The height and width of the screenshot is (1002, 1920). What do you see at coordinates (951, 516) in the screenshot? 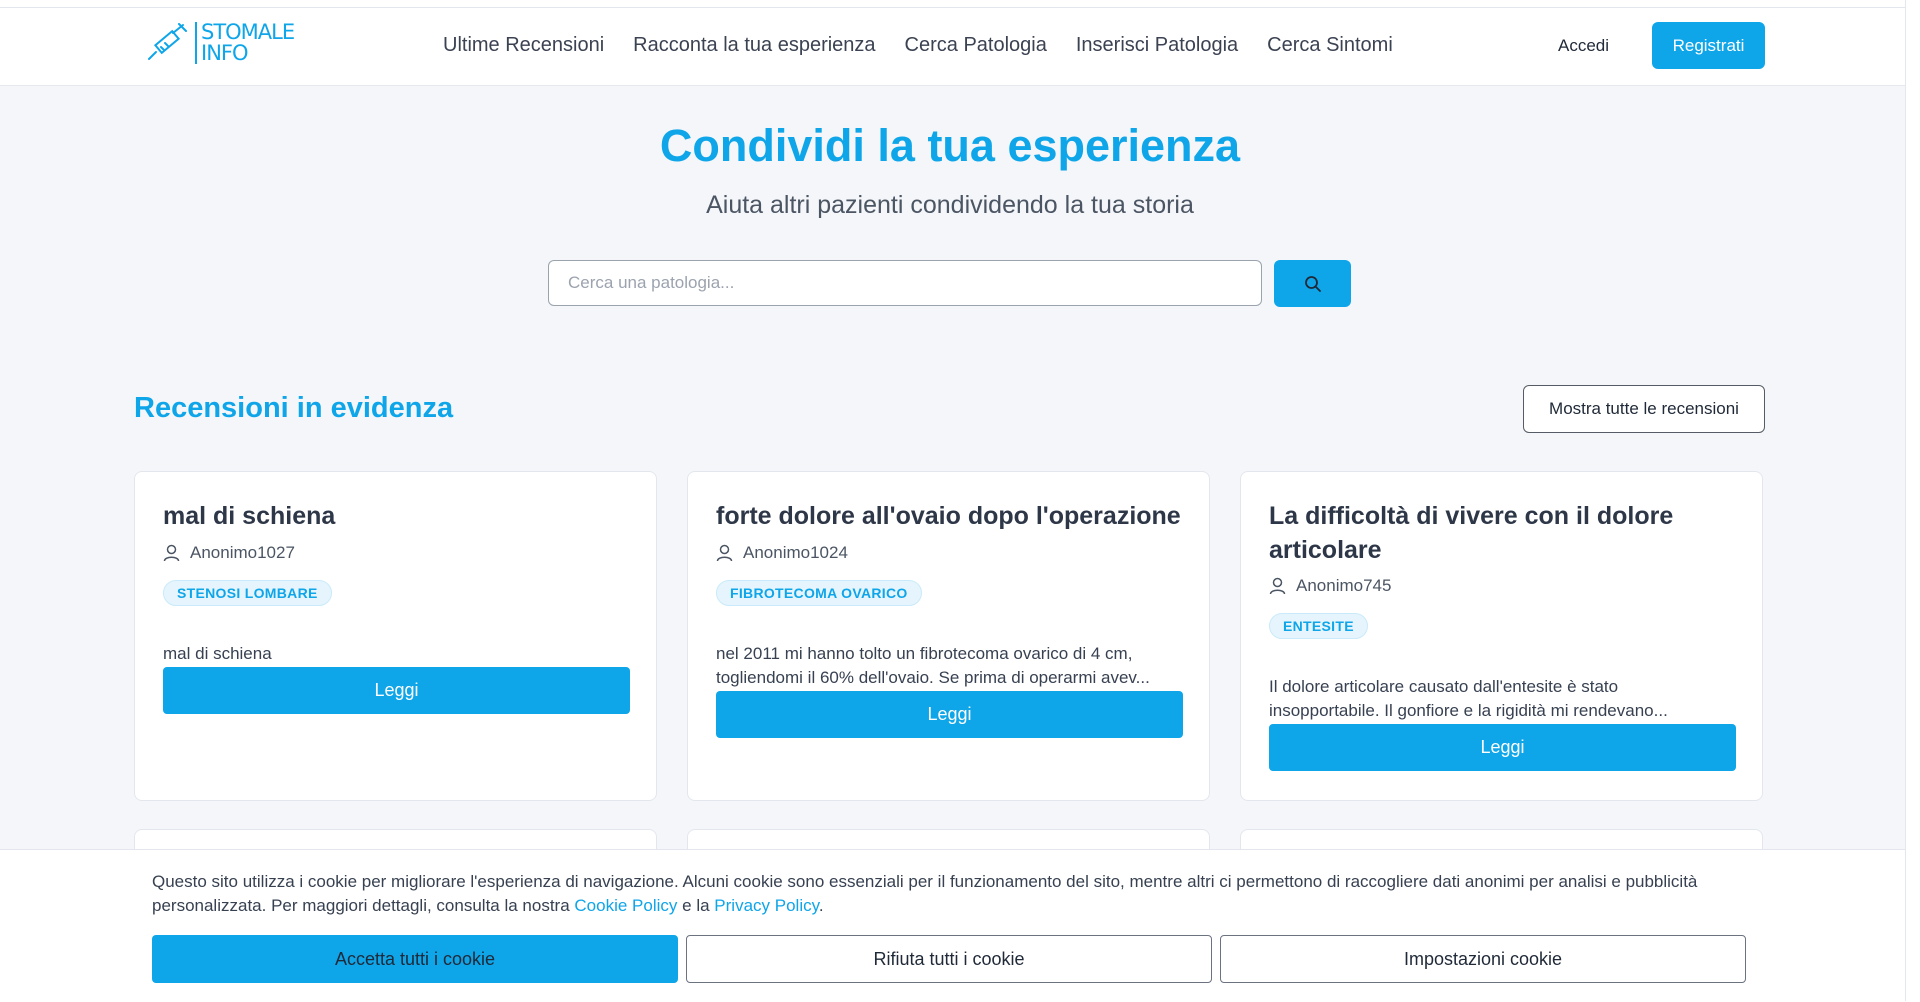
I see `review-title: forte dolore all'ovaio dopo l'operazione` at bounding box center [951, 516].